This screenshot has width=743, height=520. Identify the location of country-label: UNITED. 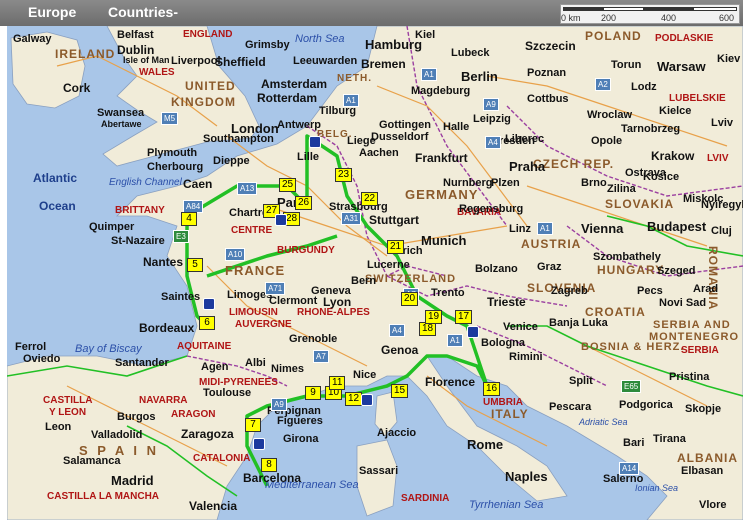
(210, 86).